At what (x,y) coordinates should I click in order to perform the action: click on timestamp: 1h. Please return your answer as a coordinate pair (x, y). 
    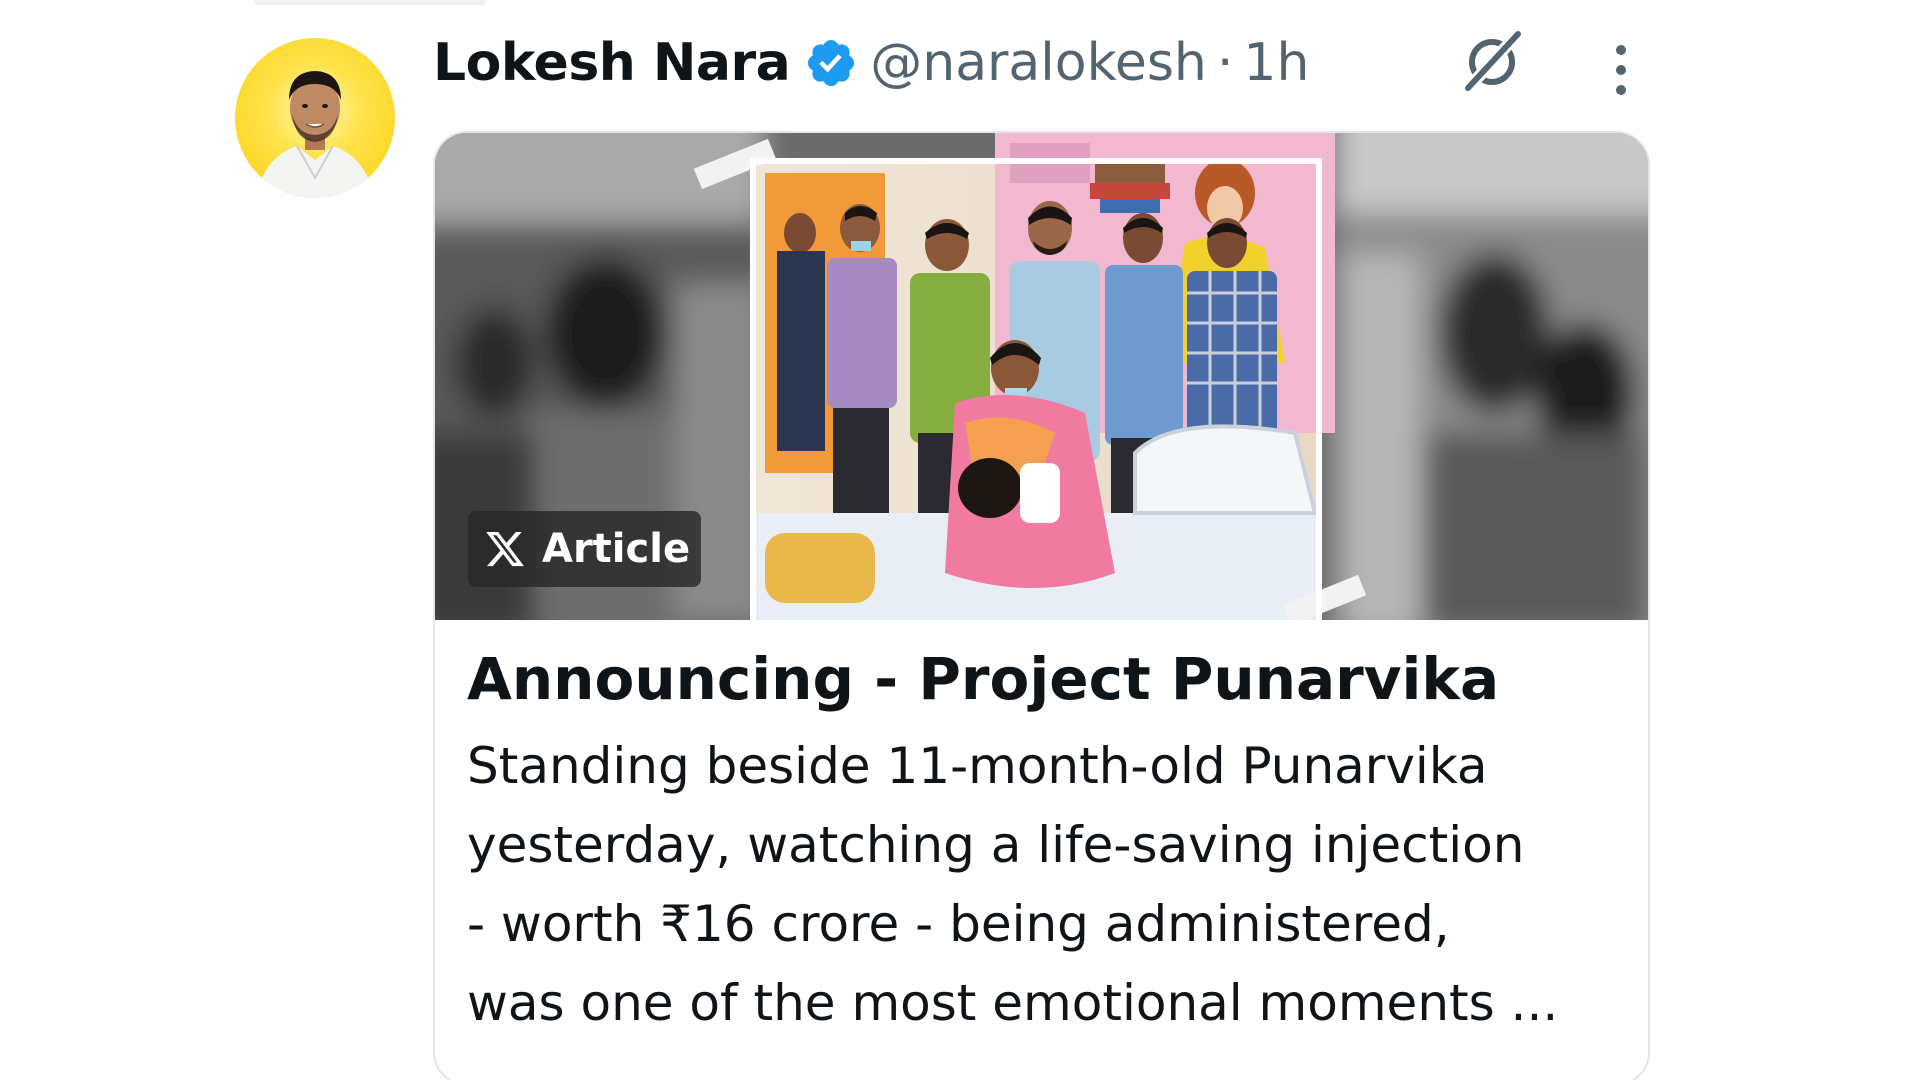
    Looking at the image, I should click on (1276, 63).